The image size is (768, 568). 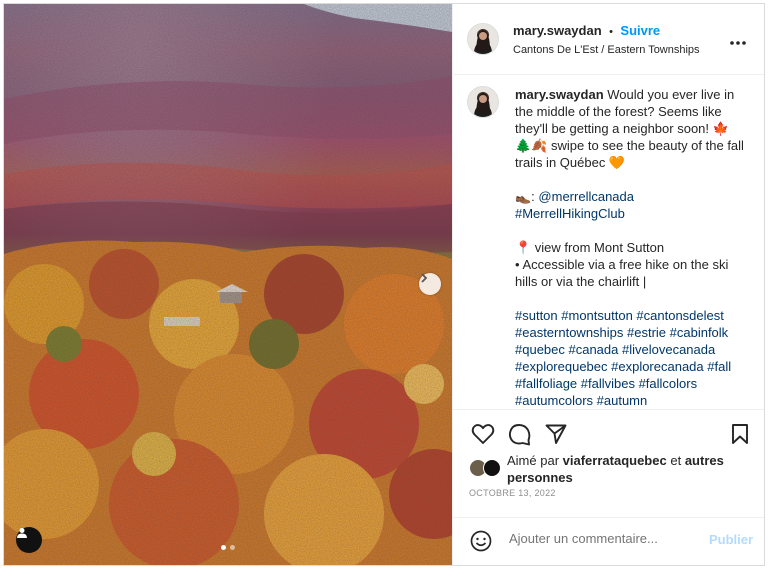 I want to click on publish-button: Publier, so click(x=731, y=539).